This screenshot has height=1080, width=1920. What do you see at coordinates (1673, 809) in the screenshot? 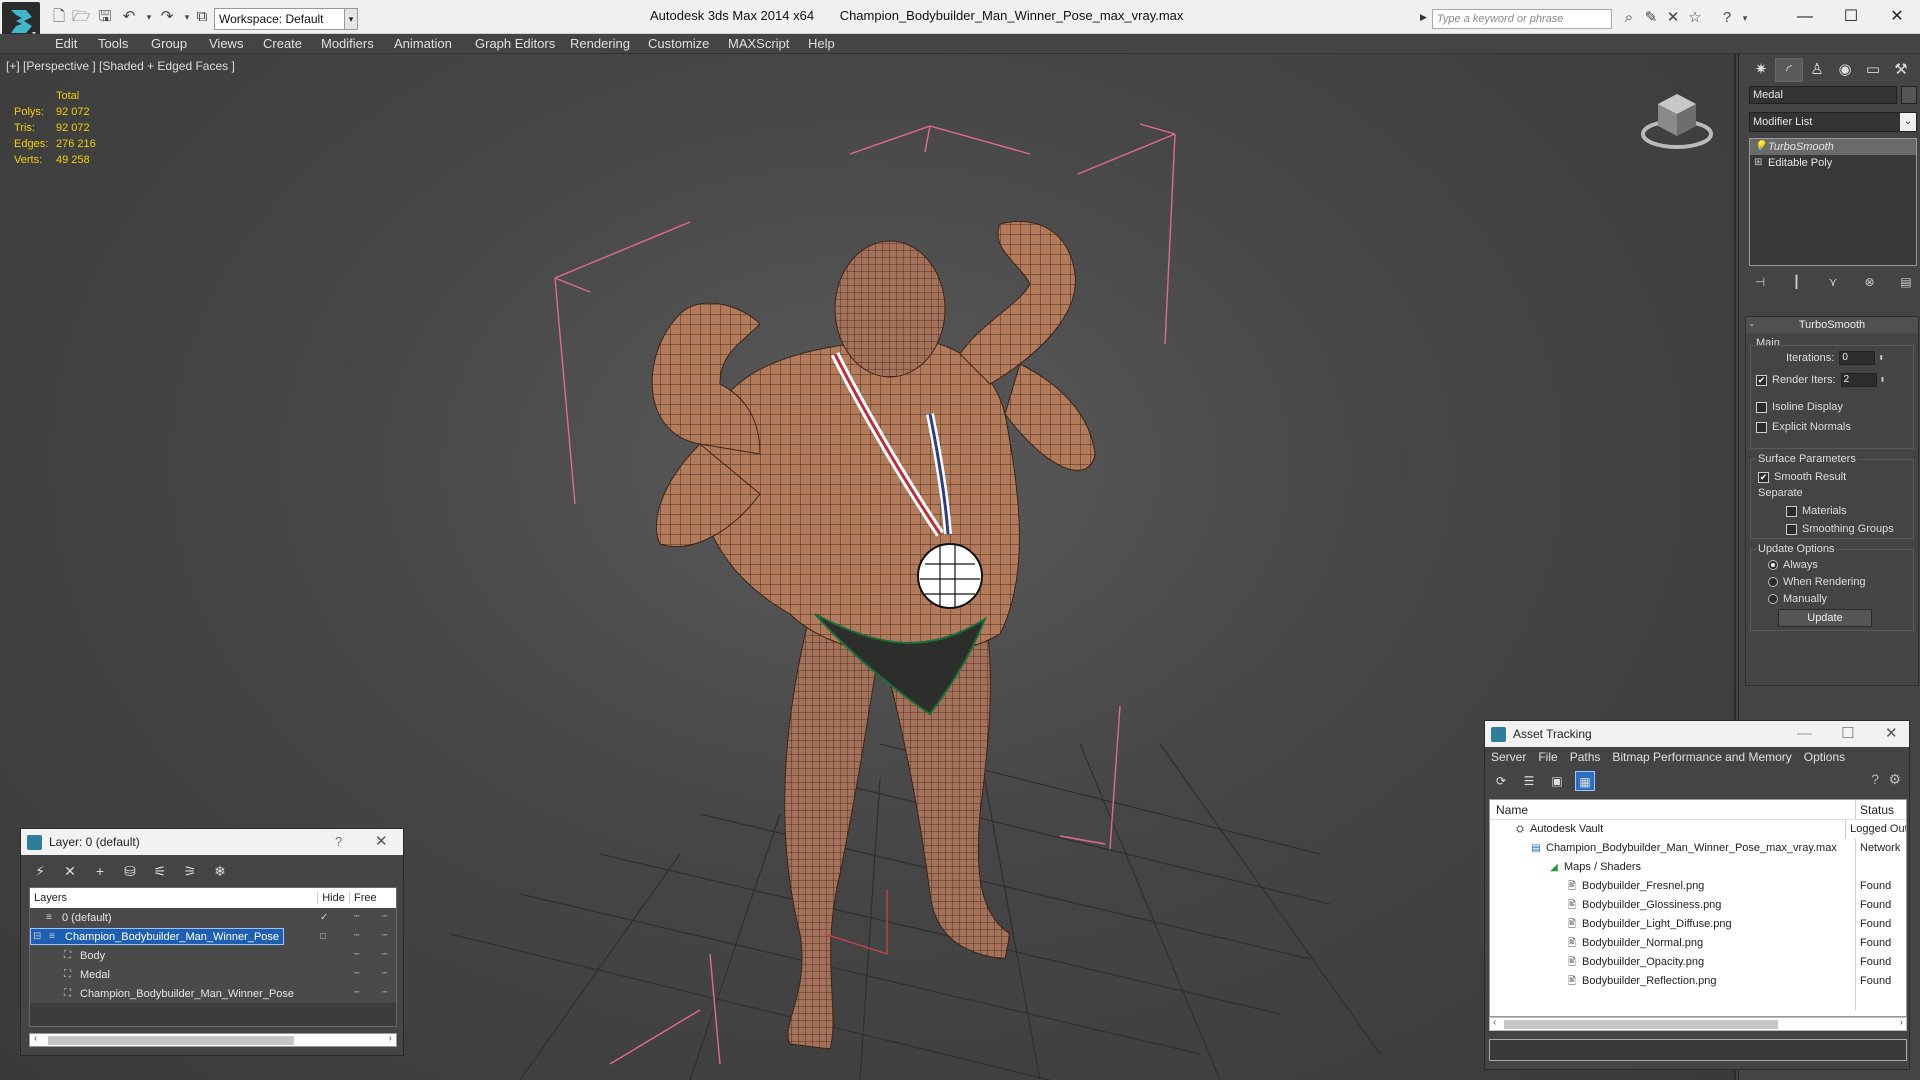
I see `col-name: Name` at bounding box center [1673, 809].